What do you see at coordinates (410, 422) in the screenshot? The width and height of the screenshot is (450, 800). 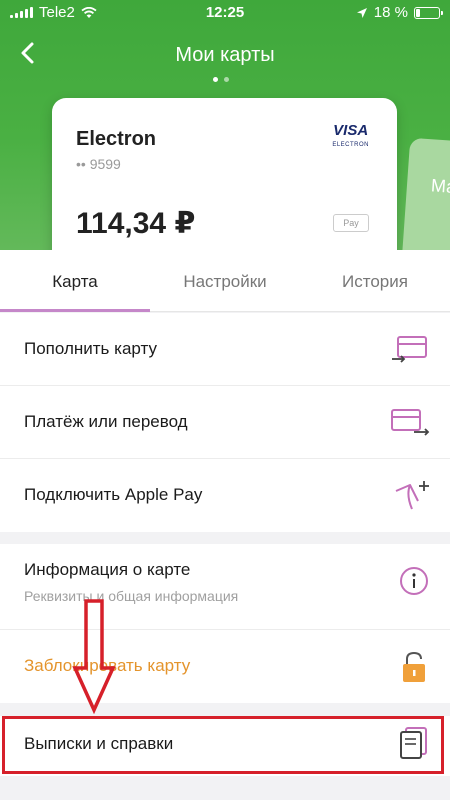 I see `card-transfer-icon` at bounding box center [410, 422].